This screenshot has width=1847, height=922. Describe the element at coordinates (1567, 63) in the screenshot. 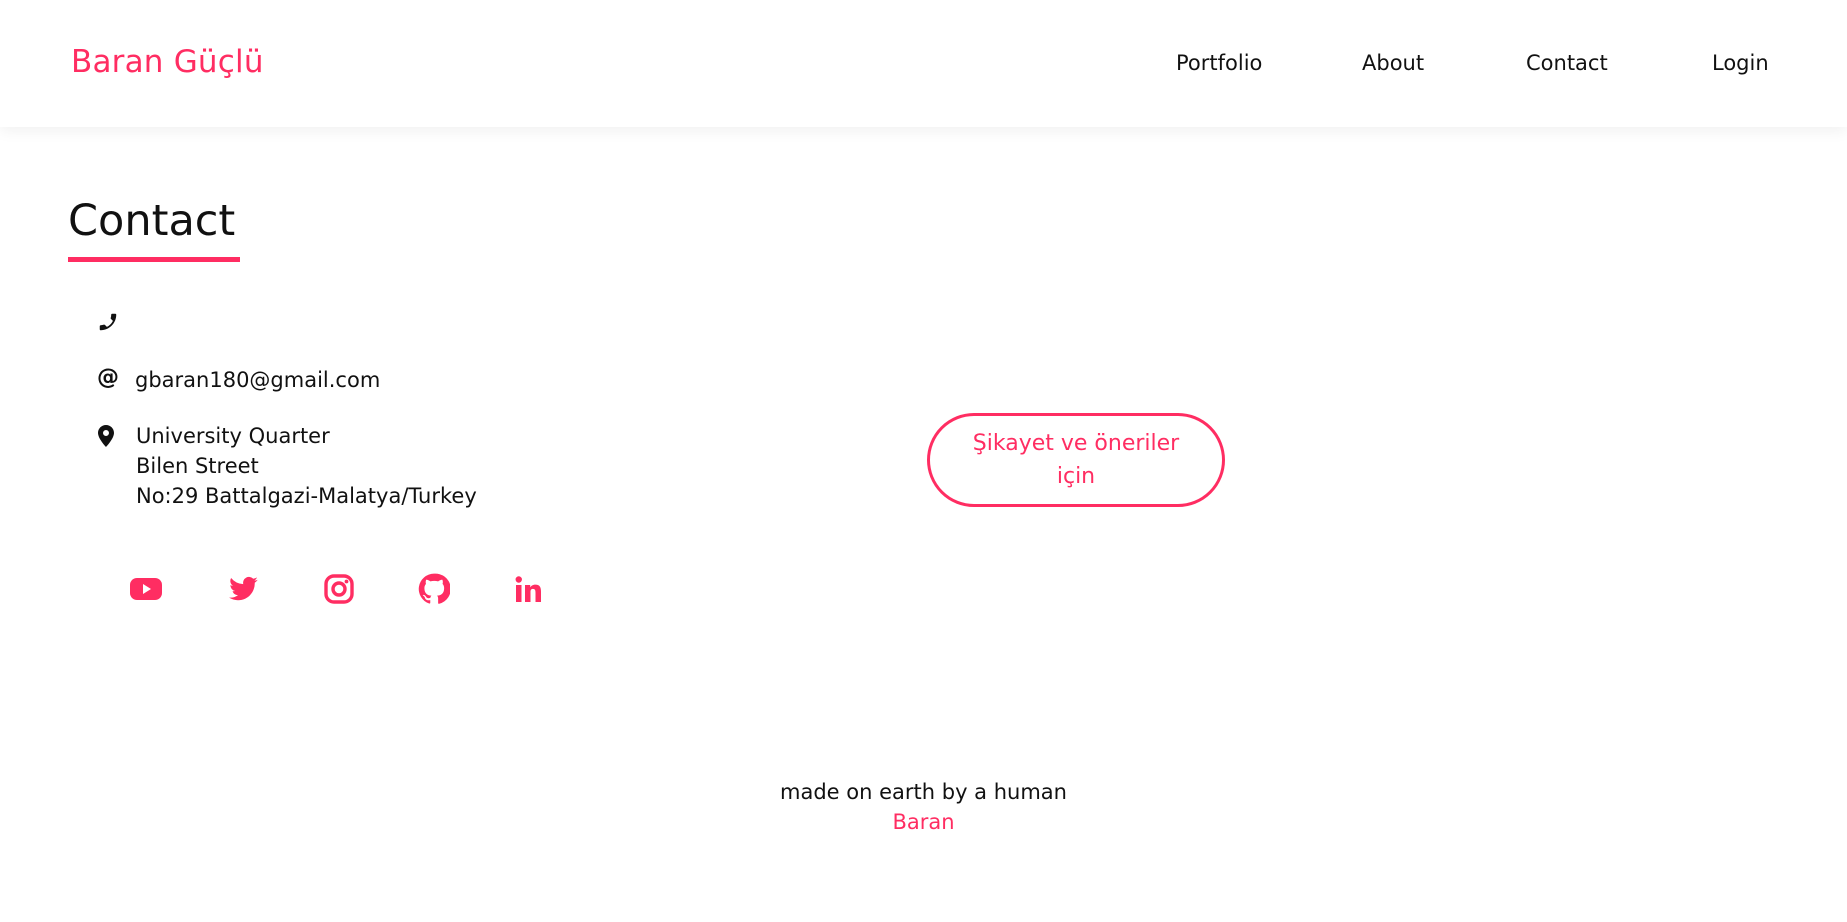

I see `nav-contact: Contact` at that location.